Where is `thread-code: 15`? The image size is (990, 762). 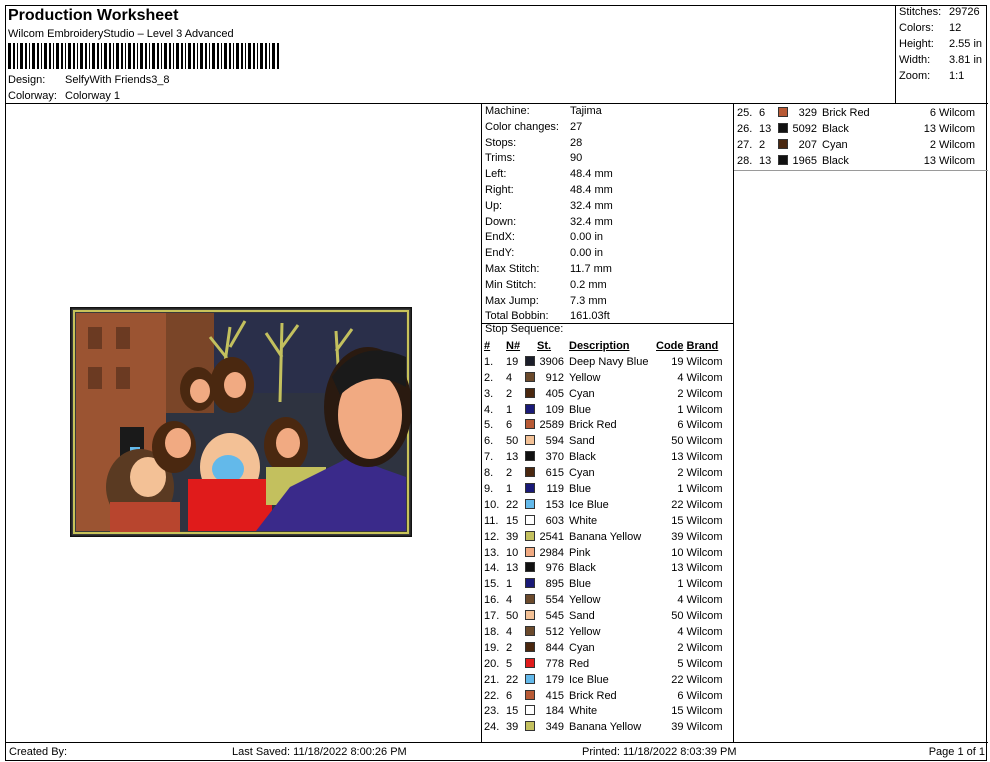 thread-code: 15 is located at coordinates (677, 520).